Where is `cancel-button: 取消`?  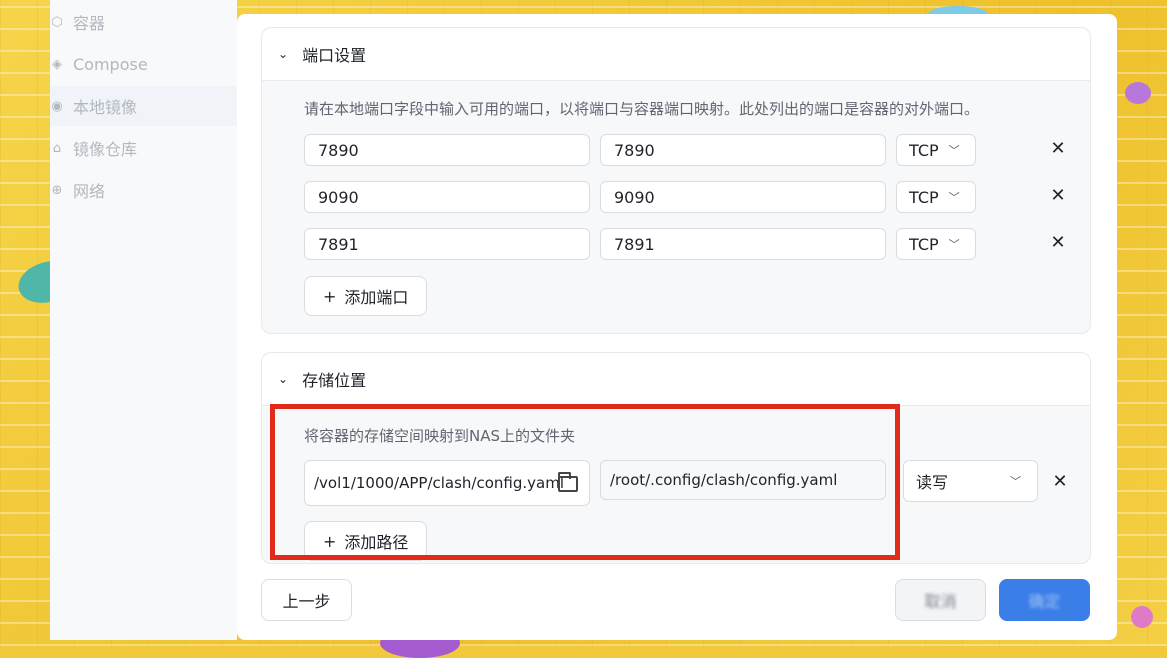
cancel-button: 取消 is located at coordinates (940, 600).